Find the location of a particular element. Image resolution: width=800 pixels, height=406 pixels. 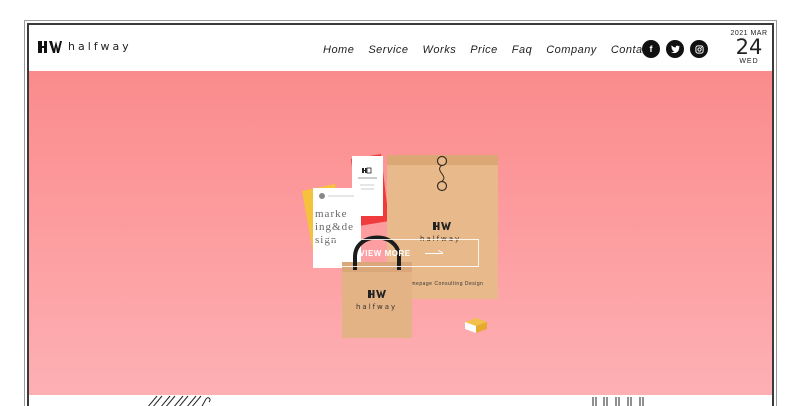

date-display: 2021 MAR 24 WED is located at coordinates (749, 47).